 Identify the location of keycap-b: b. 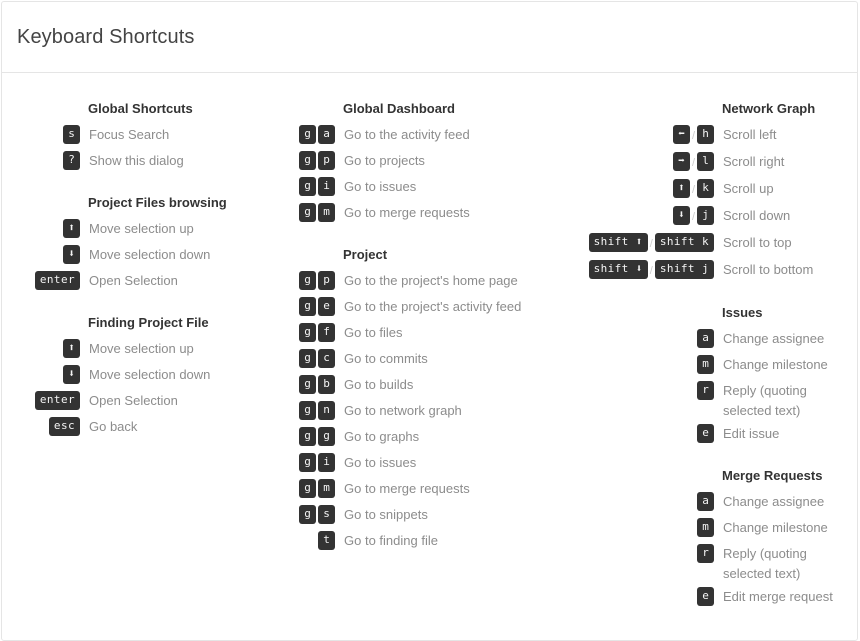
(326, 385).